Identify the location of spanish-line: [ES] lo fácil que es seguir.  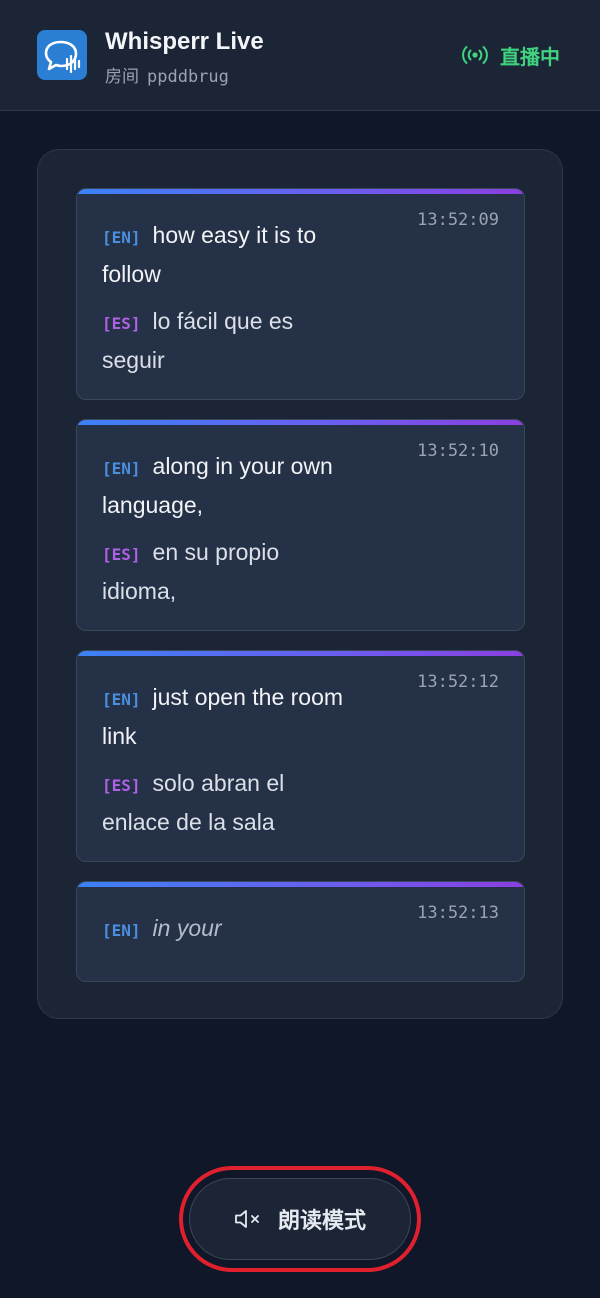
(227, 340).